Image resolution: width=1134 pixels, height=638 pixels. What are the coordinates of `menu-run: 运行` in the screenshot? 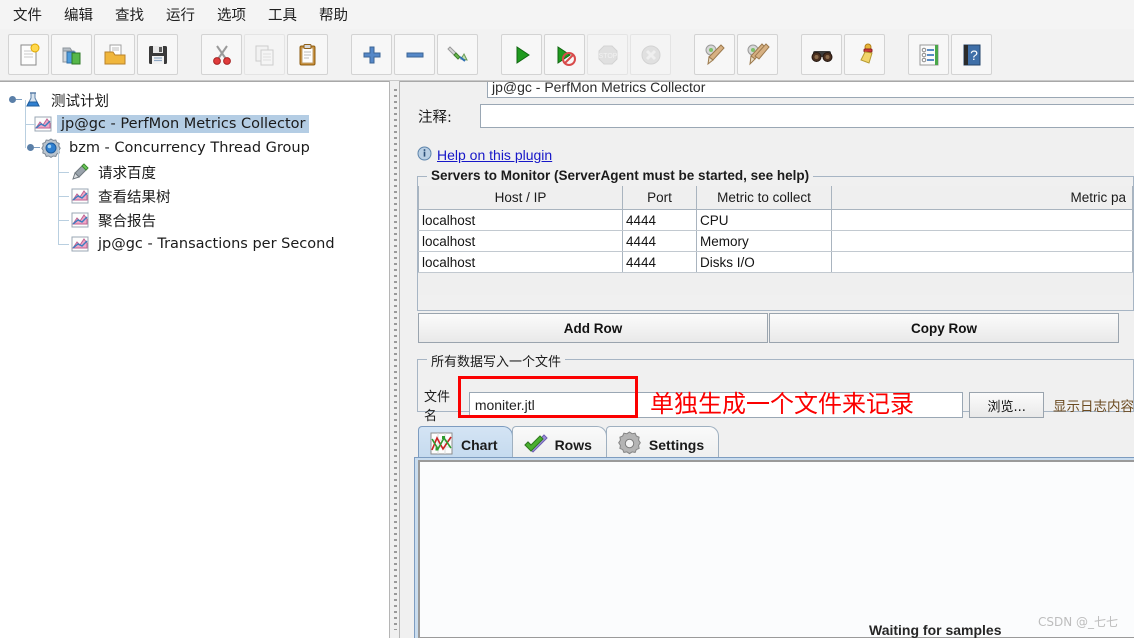 It's located at (180, 14).